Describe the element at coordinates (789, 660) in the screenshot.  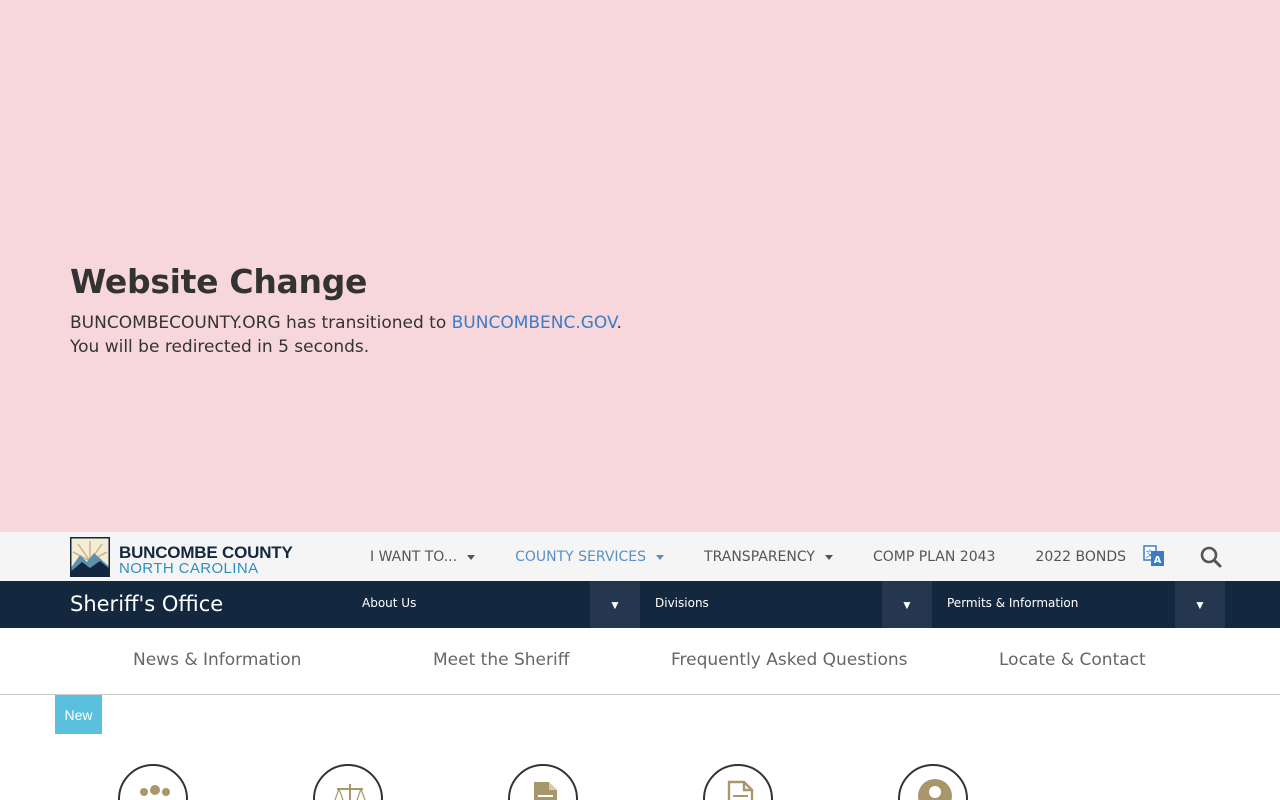
I see `subnav-faq: Frequently Asked Questions` at that location.